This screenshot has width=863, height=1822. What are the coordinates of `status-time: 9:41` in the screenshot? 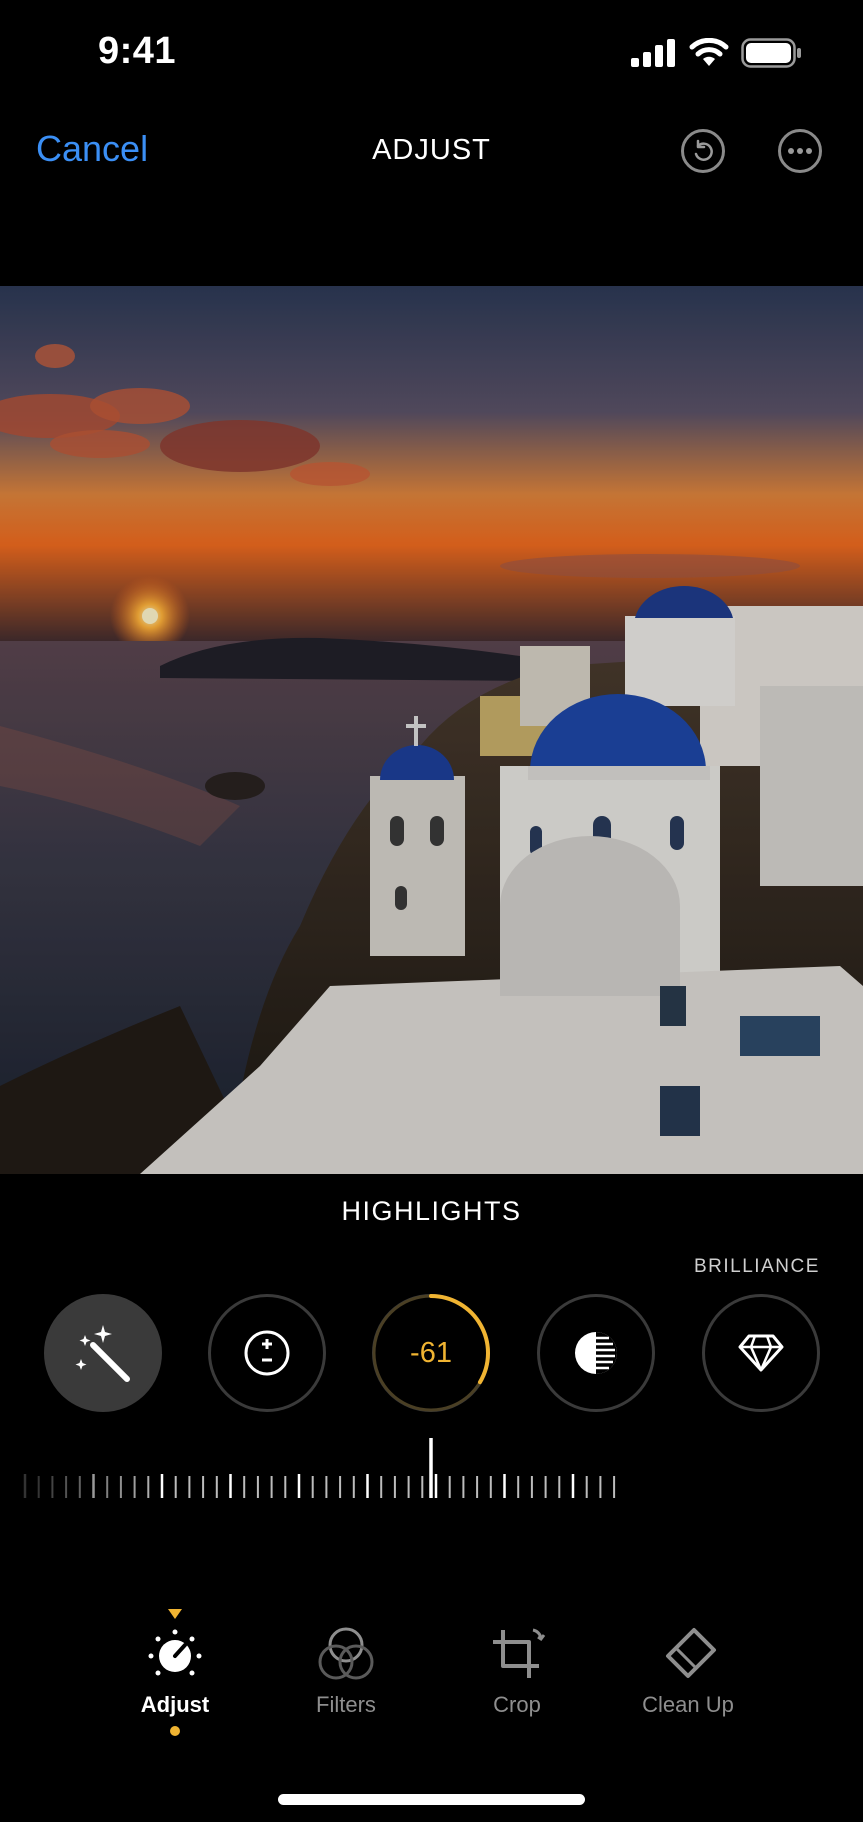 It's located at (137, 51).